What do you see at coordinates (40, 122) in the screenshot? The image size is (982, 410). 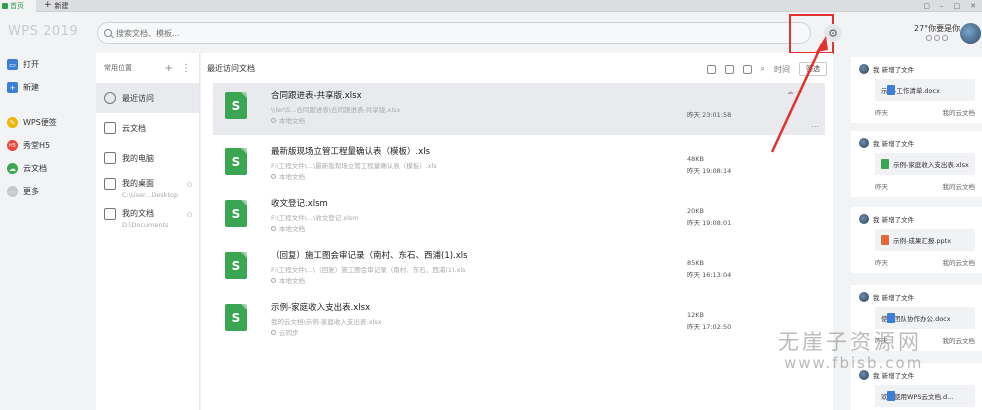 I see `sidebar-item-label: WPS便签` at bounding box center [40, 122].